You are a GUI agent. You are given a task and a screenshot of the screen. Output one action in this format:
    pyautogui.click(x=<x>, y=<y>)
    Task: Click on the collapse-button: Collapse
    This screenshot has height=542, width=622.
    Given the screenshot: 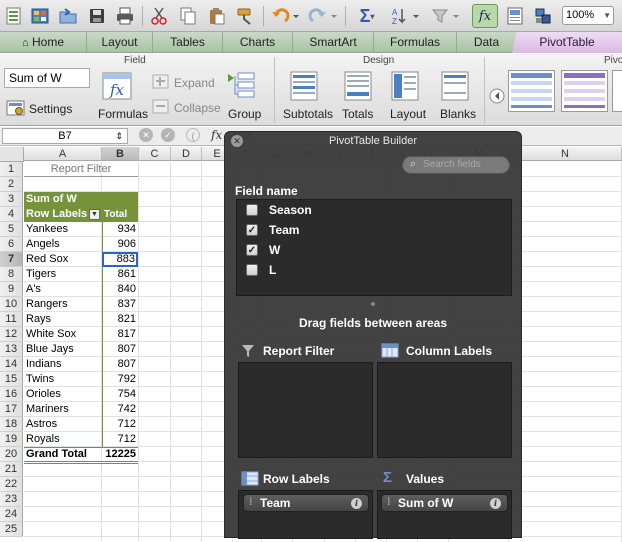 What is the action you would take?
    pyautogui.click(x=197, y=108)
    